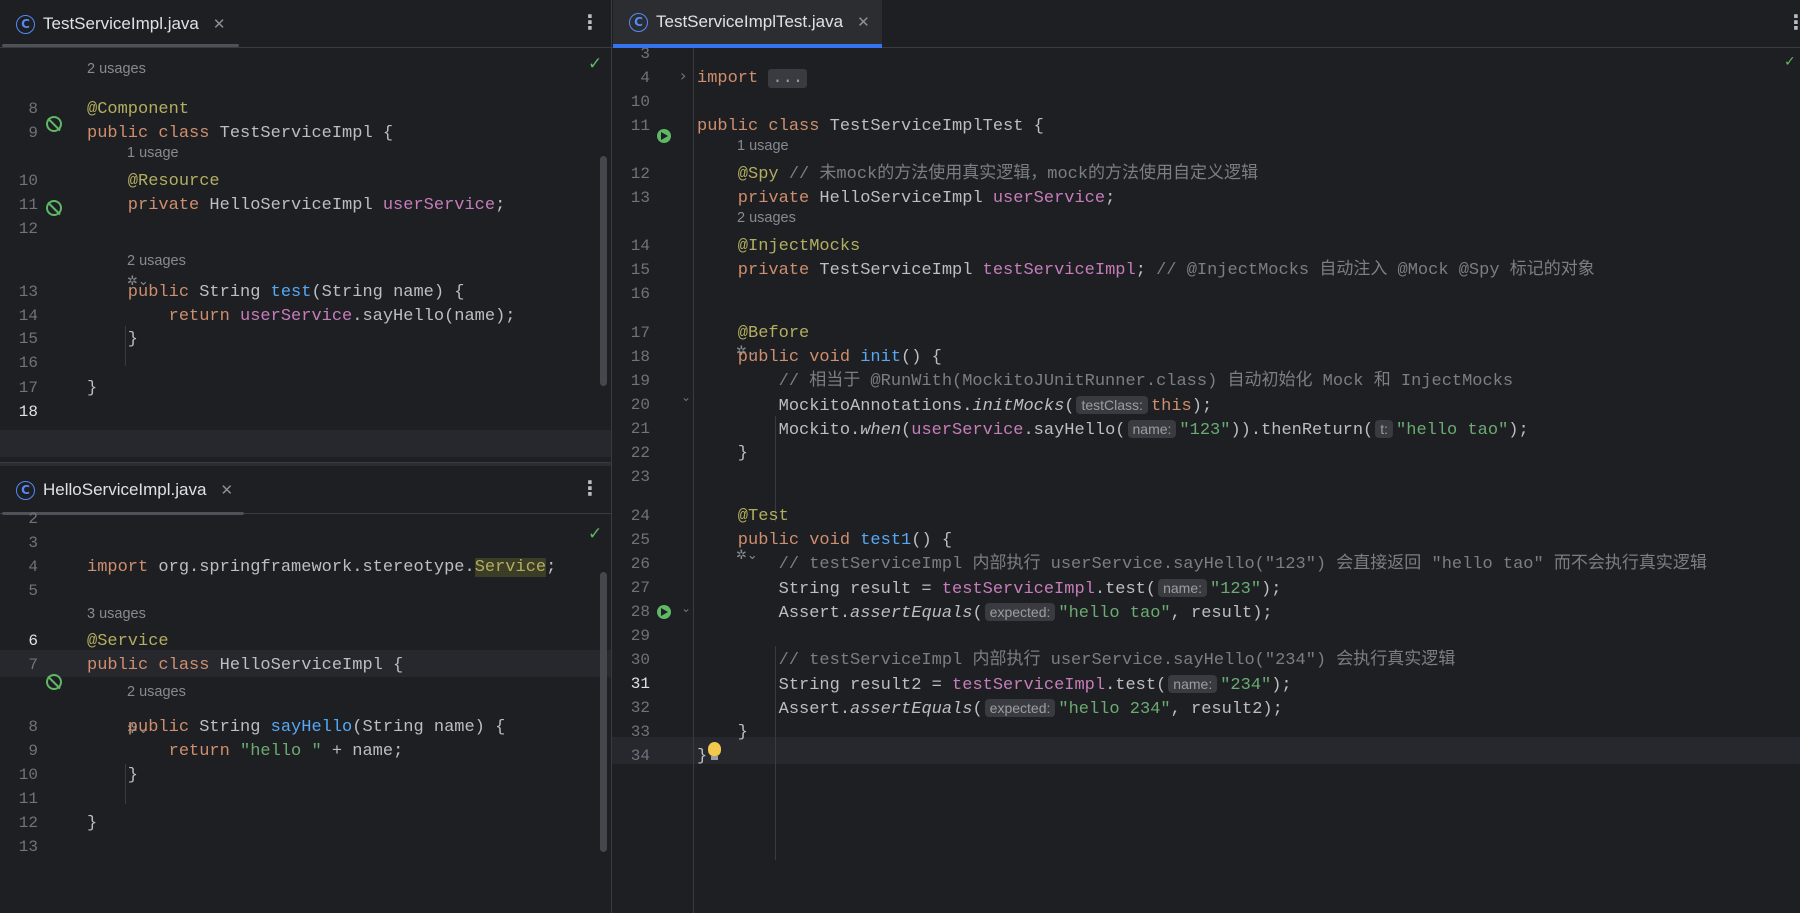 The image size is (1800, 913). What do you see at coordinates (631, 429) in the screenshot?
I see `line-number: 21` at bounding box center [631, 429].